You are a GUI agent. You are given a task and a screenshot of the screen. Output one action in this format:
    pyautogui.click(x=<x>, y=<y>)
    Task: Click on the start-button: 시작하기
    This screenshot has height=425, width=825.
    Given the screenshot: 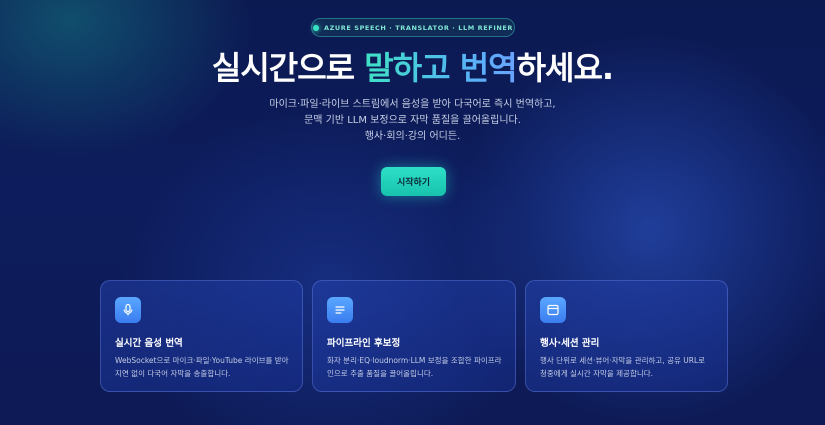 What is the action you would take?
    pyautogui.click(x=413, y=181)
    